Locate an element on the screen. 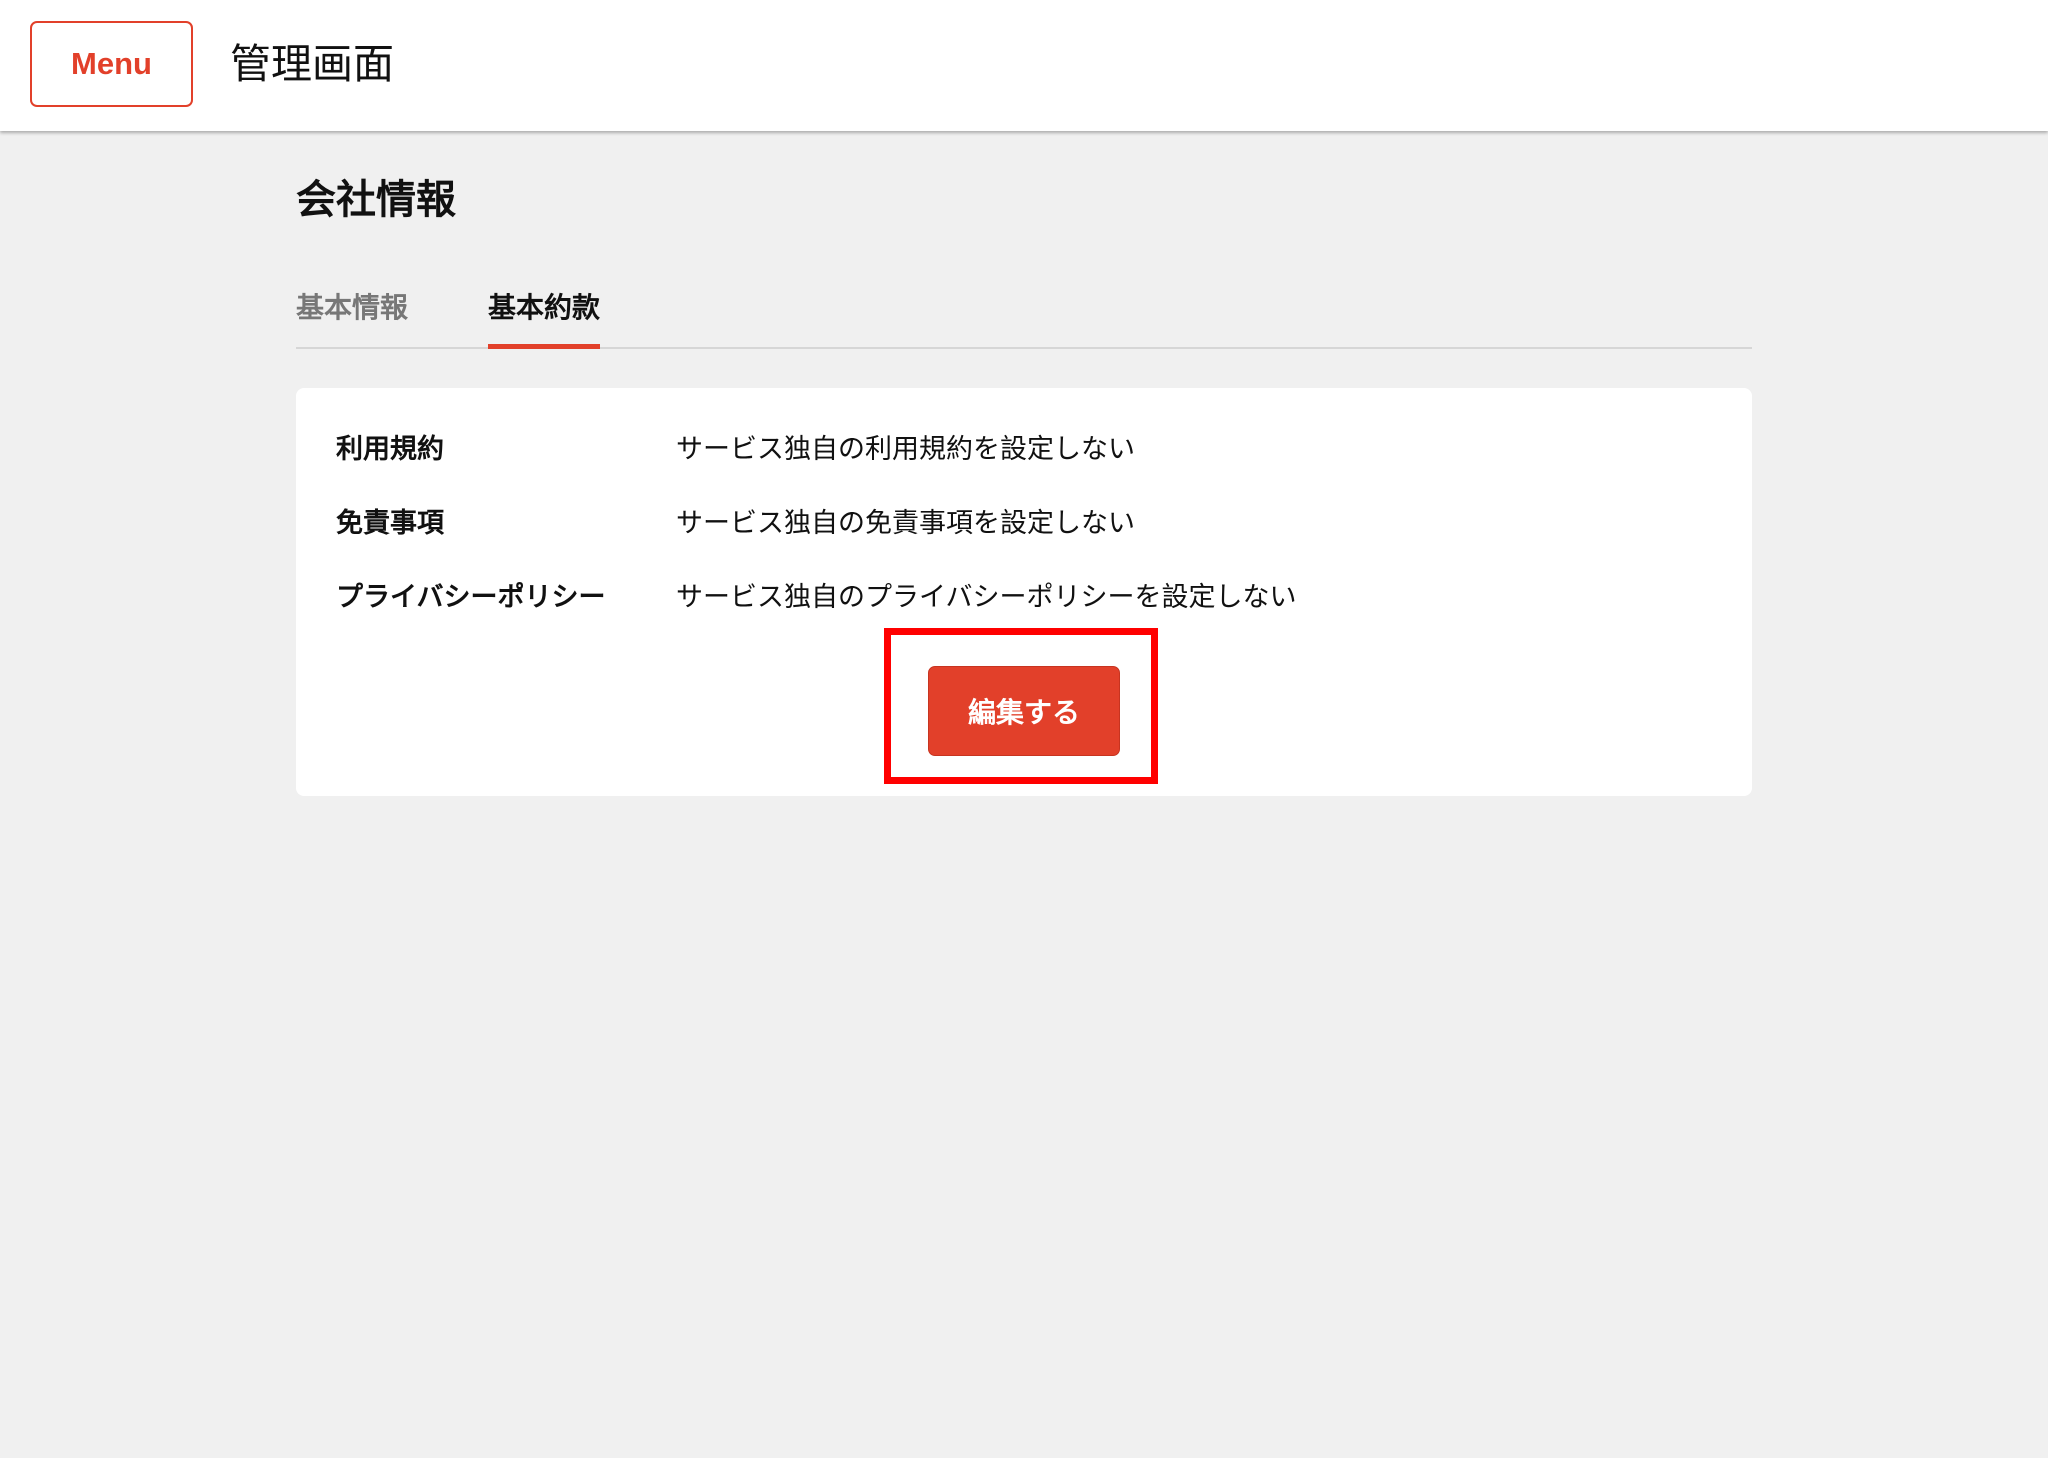  row-value: サービス独自のプライバシーポリシーを設定しない is located at coordinates (986, 597).